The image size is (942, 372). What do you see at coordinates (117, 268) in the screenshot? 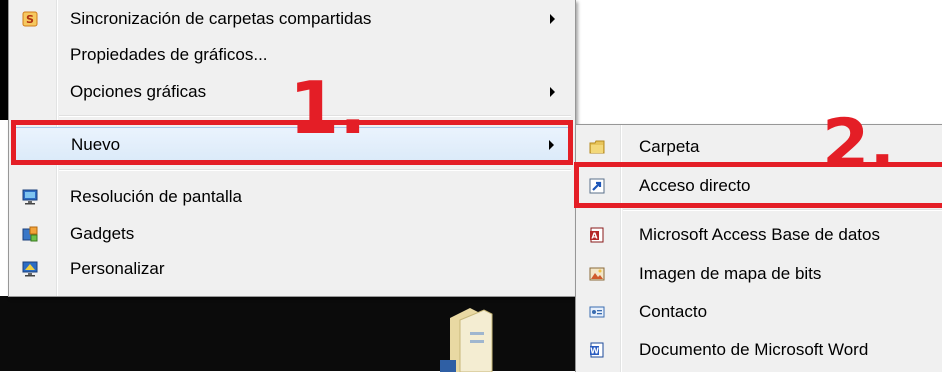
I see `menu-item-label: Personalizar` at bounding box center [117, 268].